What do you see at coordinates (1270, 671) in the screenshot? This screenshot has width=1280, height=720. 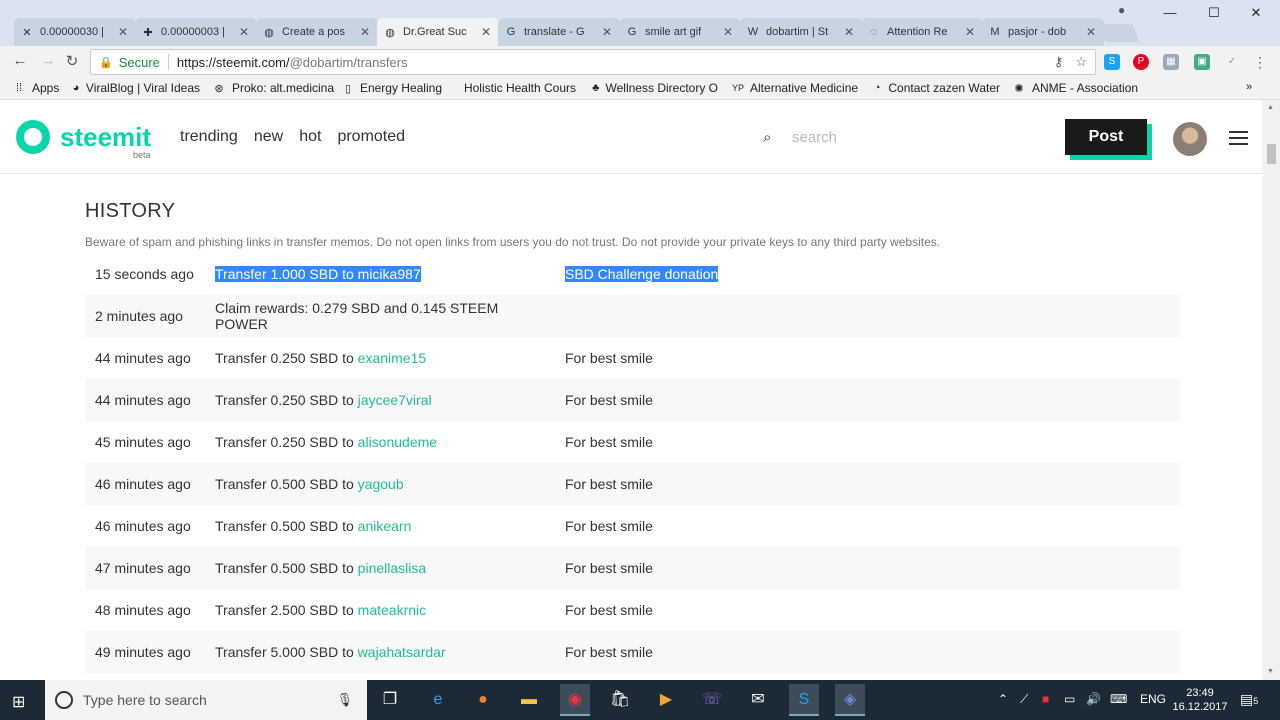 I see `scroll-down-arrow-icon: ▼` at bounding box center [1270, 671].